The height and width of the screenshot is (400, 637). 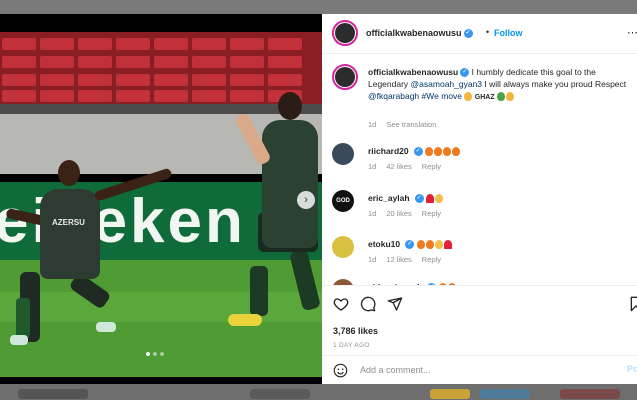 I want to click on post-date: 1 DAY AGO, so click(x=351, y=345).